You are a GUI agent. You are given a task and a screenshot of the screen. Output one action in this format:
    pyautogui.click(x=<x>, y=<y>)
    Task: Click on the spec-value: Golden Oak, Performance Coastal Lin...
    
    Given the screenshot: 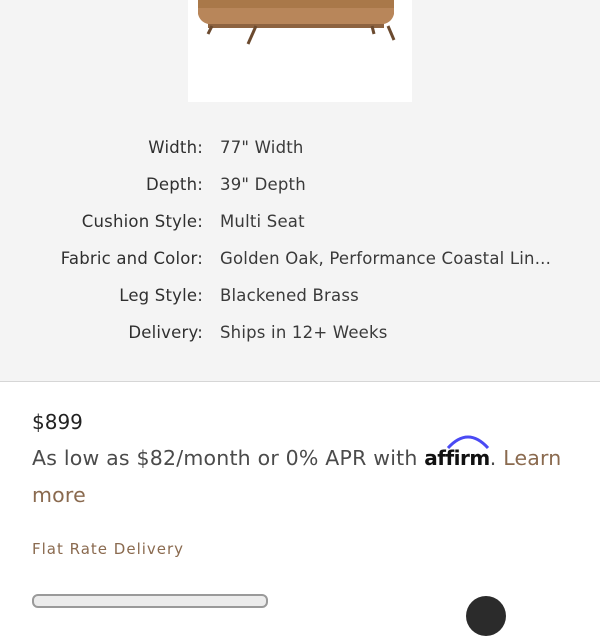 What is the action you would take?
    pyautogui.click(x=386, y=258)
    